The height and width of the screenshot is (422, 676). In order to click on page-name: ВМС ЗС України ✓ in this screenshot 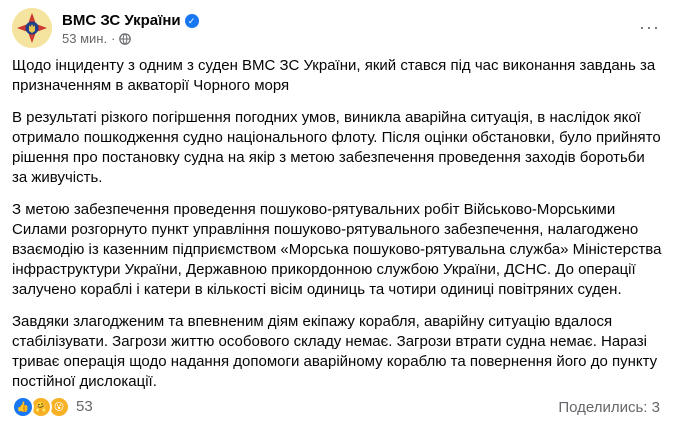, I will do `click(130, 20)`.